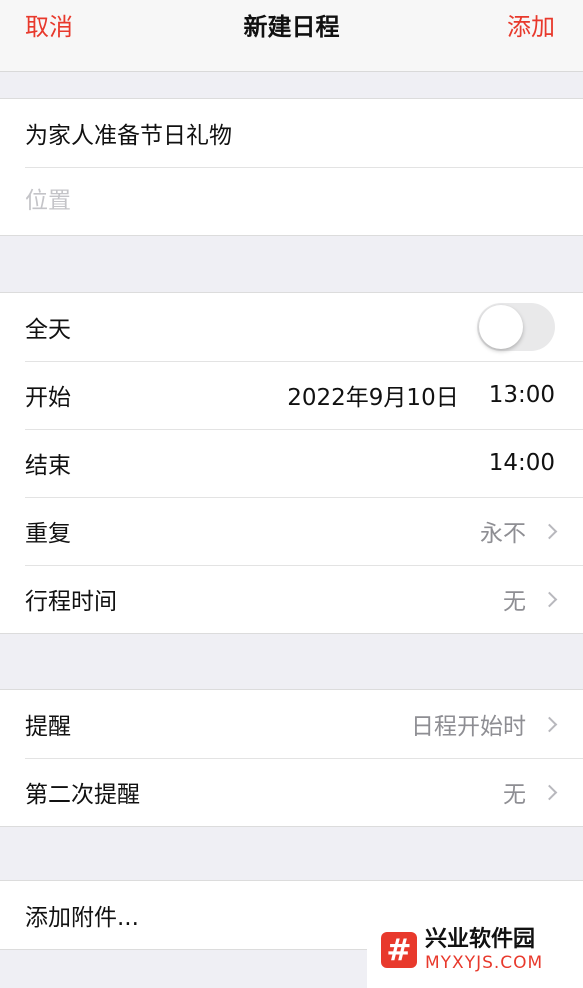 The height and width of the screenshot is (988, 583). I want to click on watermark-name: 兴业软件园, so click(480, 939).